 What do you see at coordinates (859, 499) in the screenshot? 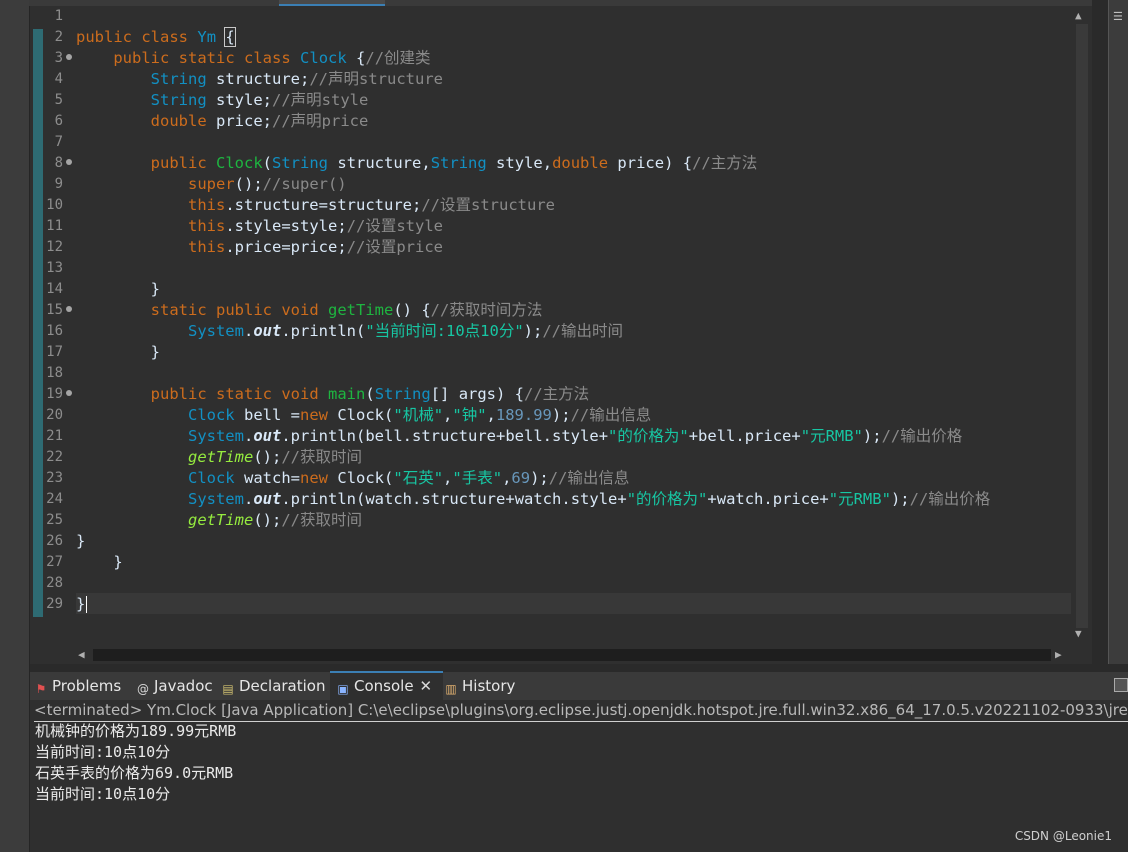
I see `string-literal: "元RMB"` at bounding box center [859, 499].